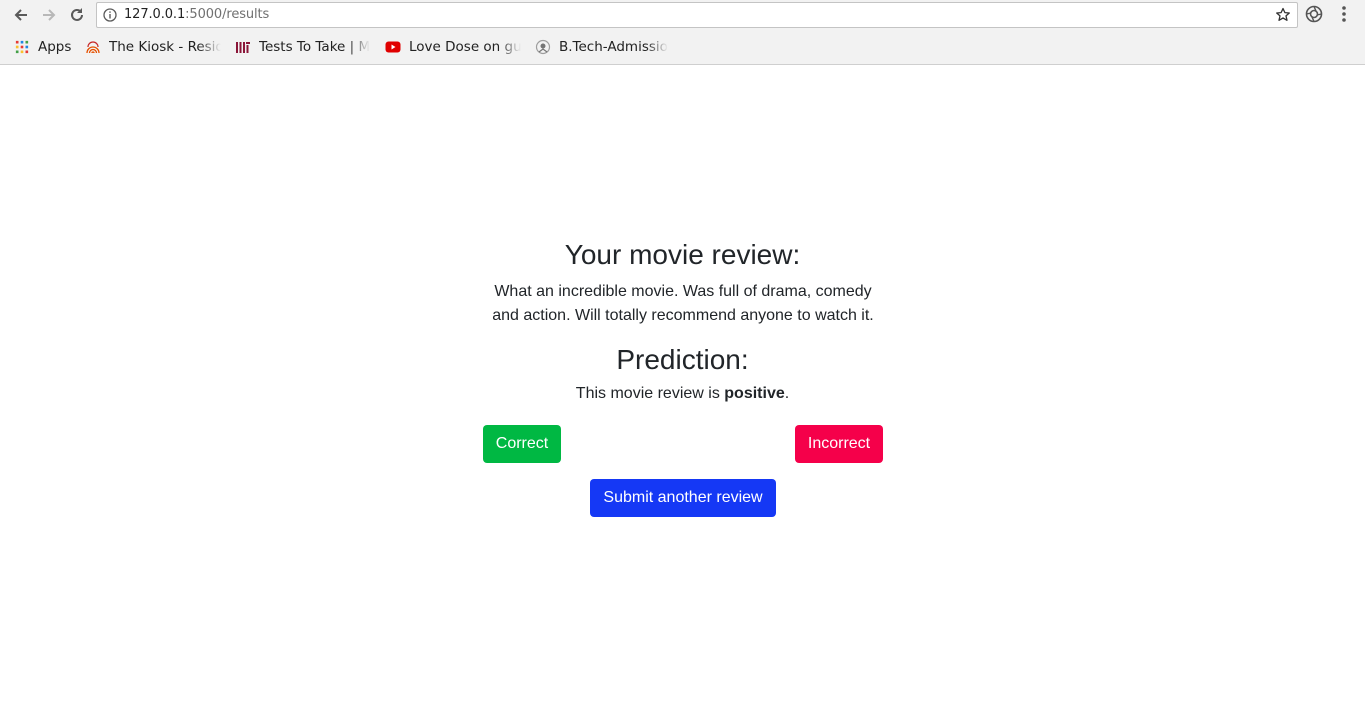 This screenshot has height=711, width=1365. Describe the element at coordinates (393, 47) in the screenshot. I see `youtube-icon` at that location.